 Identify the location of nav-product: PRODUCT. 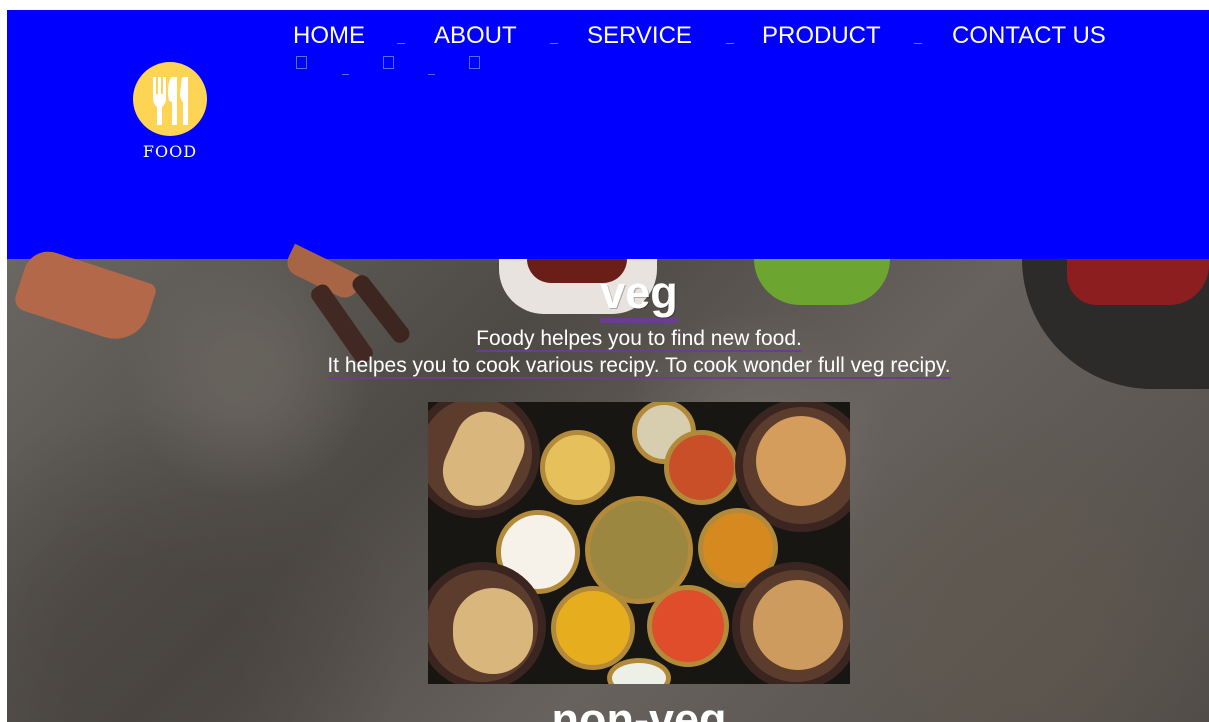
(821, 36).